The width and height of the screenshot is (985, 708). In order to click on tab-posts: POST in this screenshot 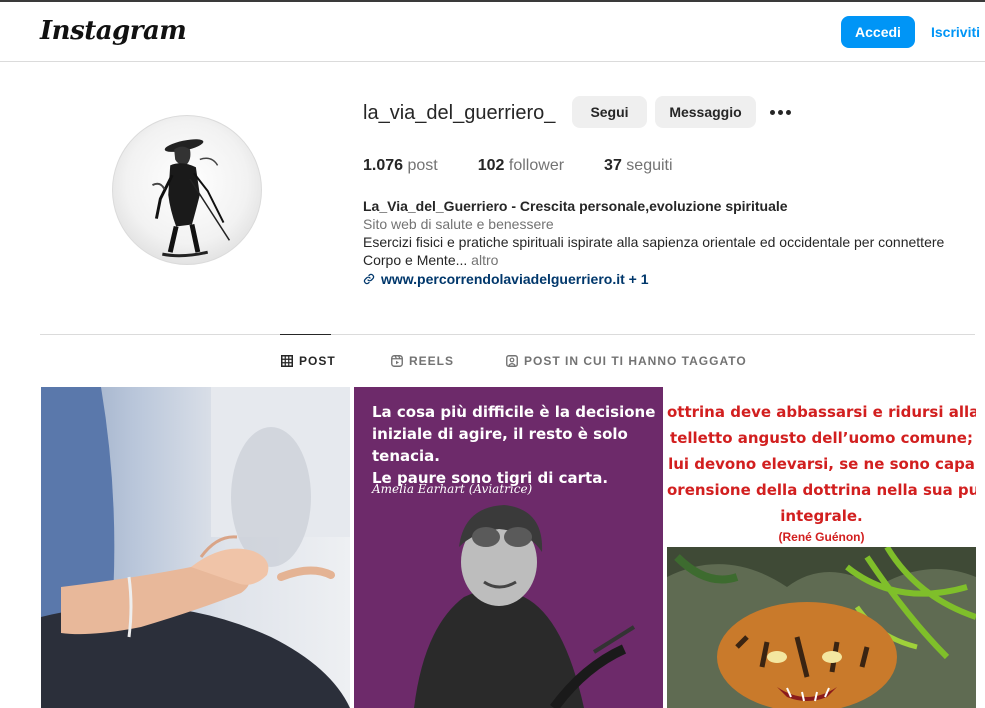, I will do `click(308, 361)`.